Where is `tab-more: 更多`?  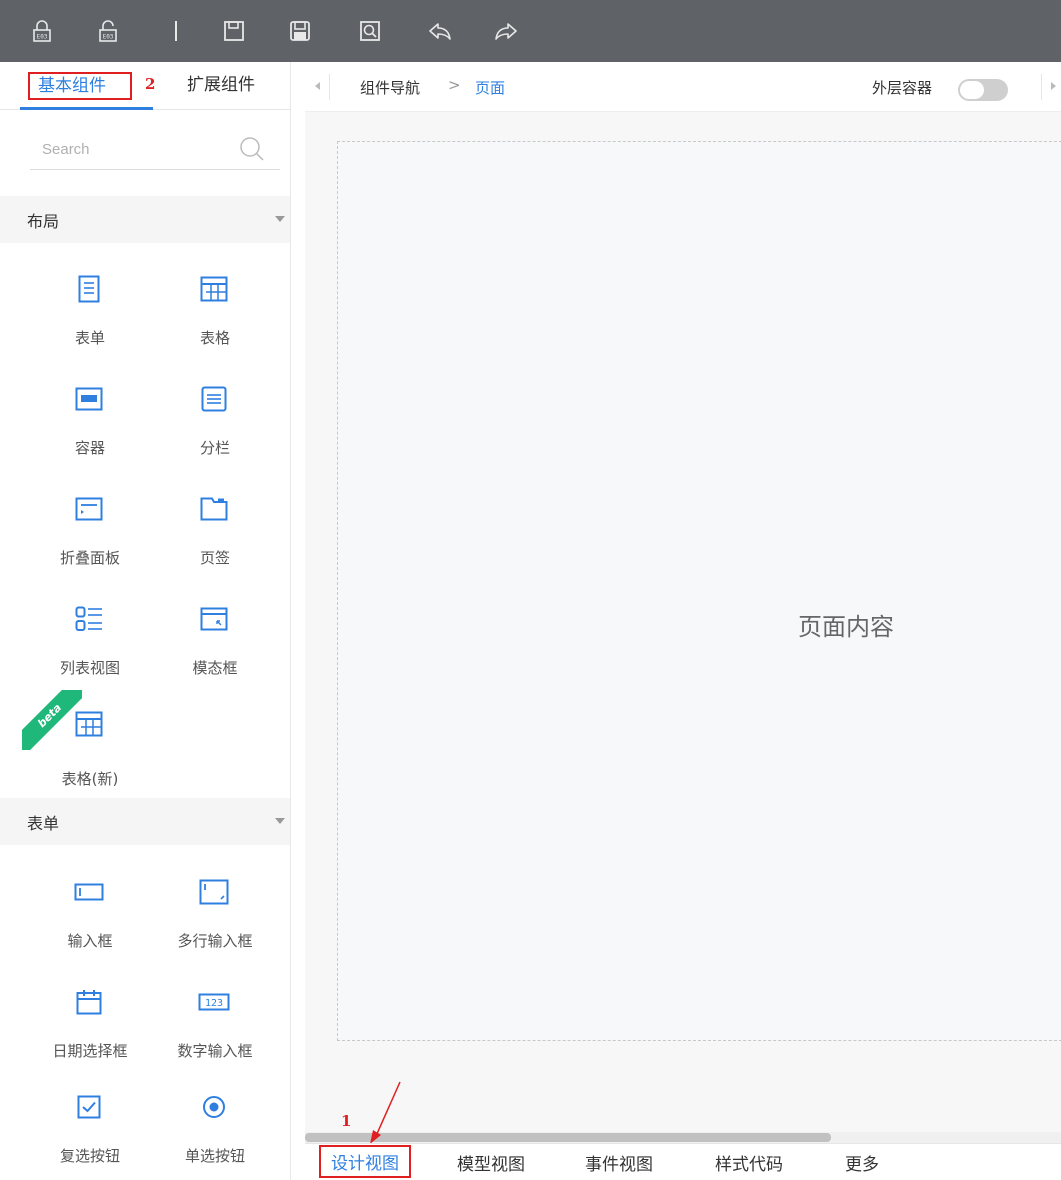
tab-more: 更多 is located at coordinates (862, 1162).